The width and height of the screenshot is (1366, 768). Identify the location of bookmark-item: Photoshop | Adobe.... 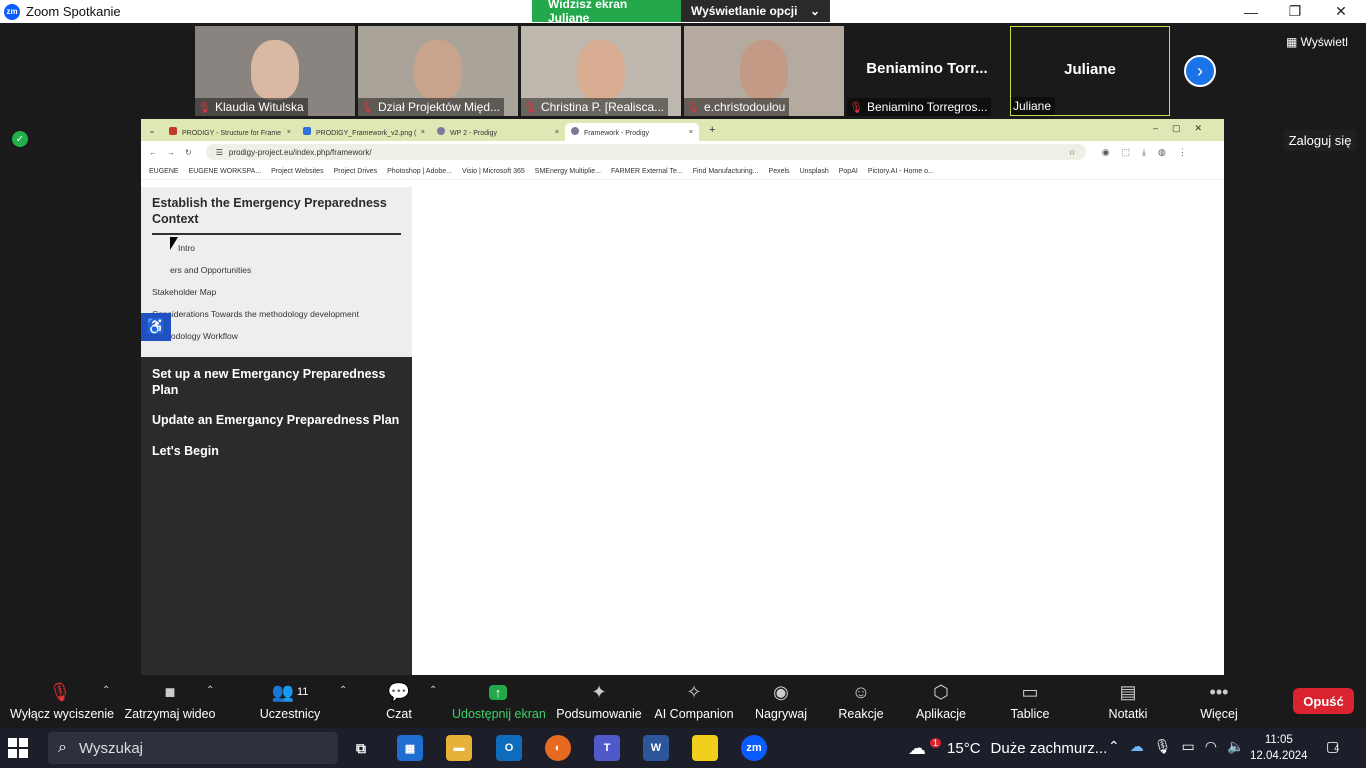
(419, 171).